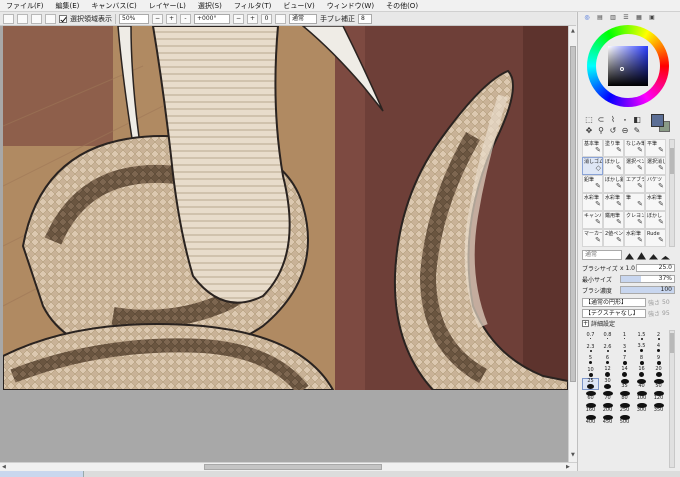  I want to click on brush-size-preset: 3, so click(624, 348).